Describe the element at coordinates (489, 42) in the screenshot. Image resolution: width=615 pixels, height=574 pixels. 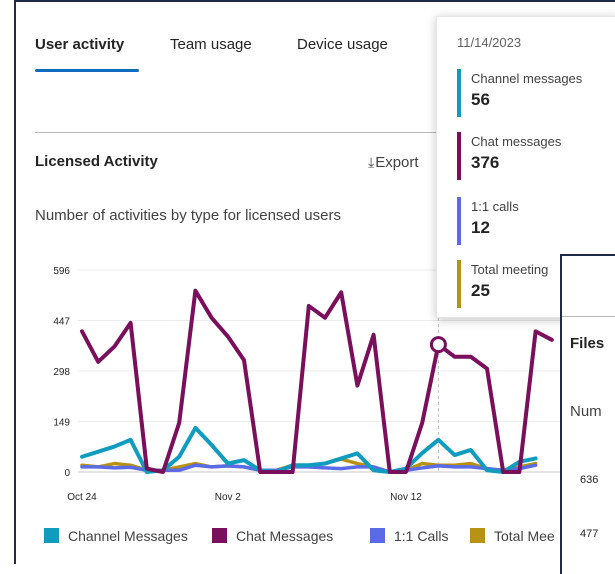
I see `tooltip-date: 11/14/2023` at that location.